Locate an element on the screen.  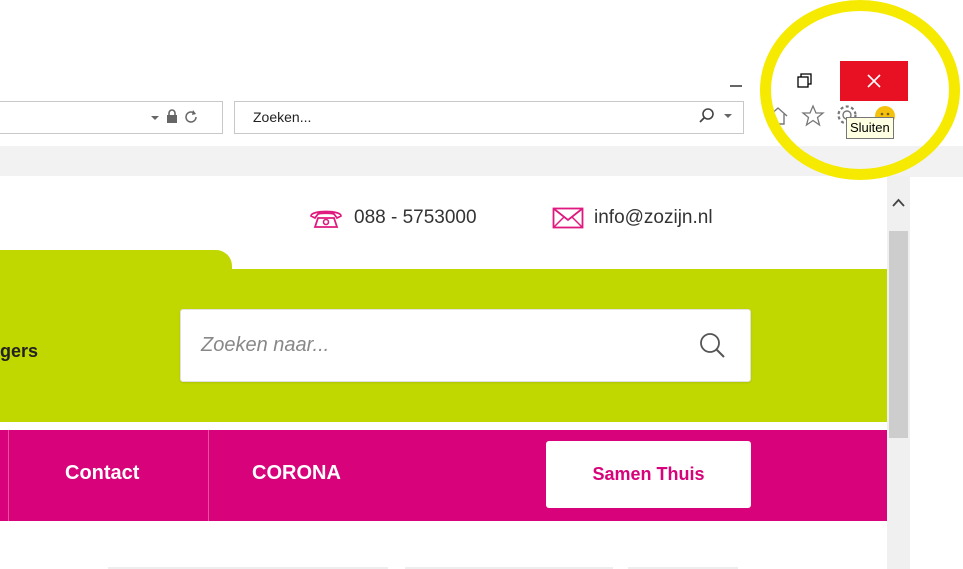
address-bar-controls is located at coordinates (174, 117).